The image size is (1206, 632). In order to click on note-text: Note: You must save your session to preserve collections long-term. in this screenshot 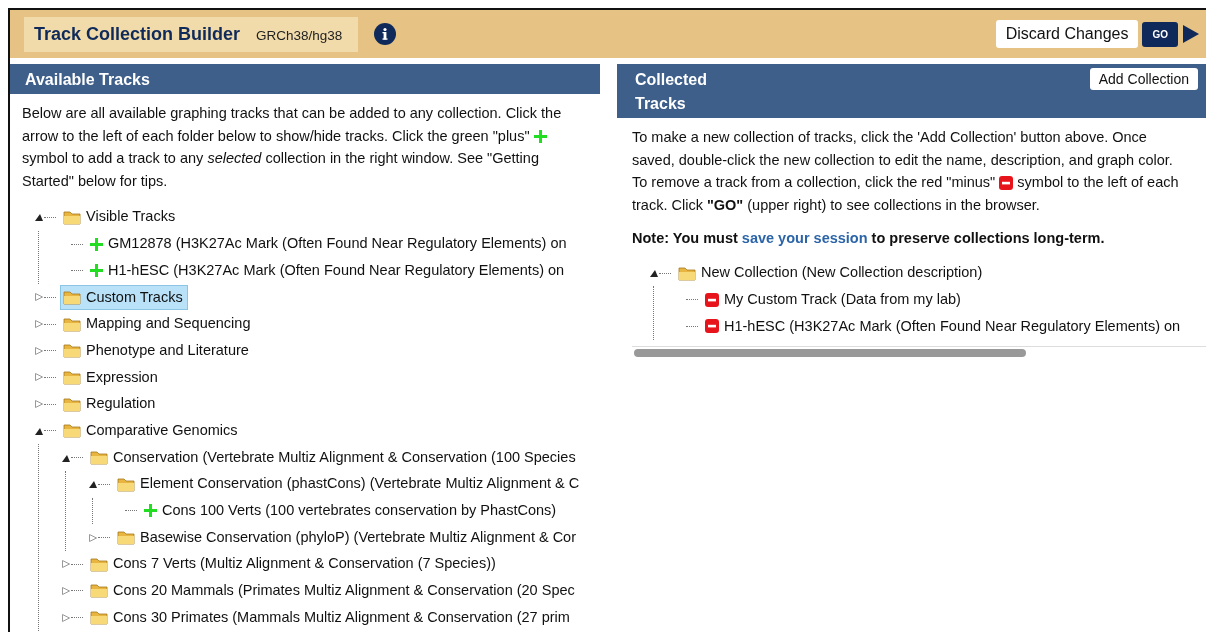, I will do `click(868, 238)`.